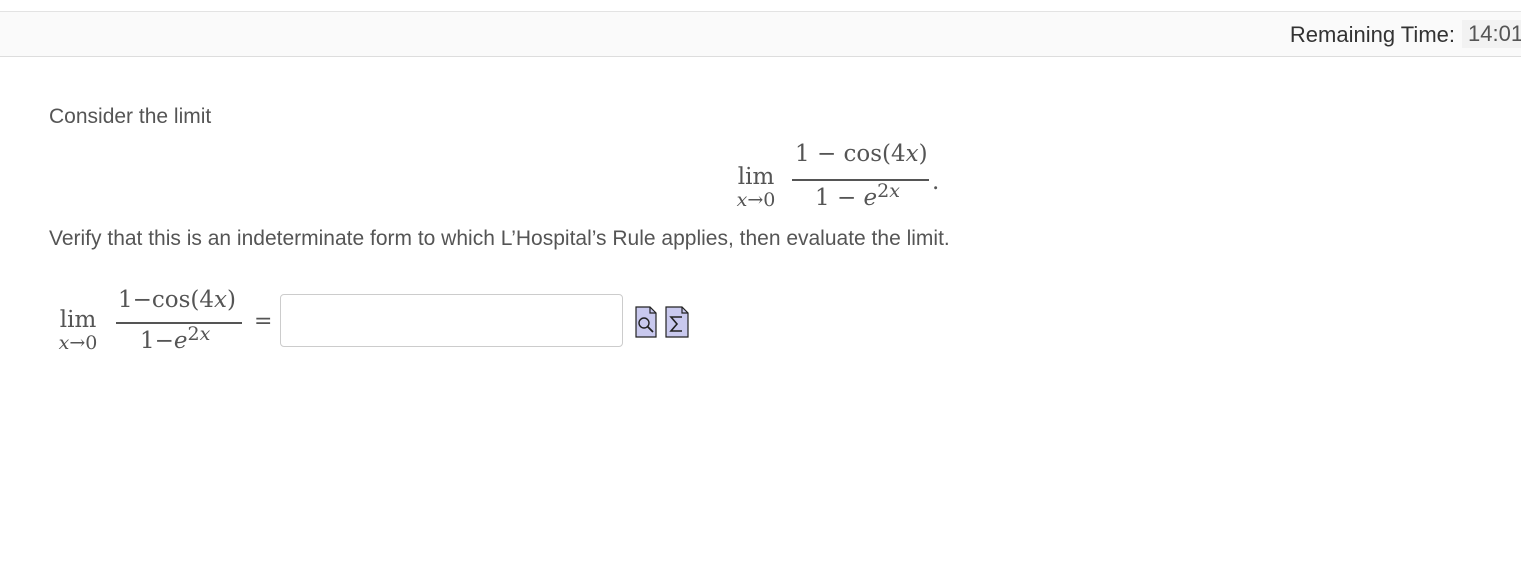  I want to click on timer-bar: Remaining Time: 14:01, so click(760, 34).